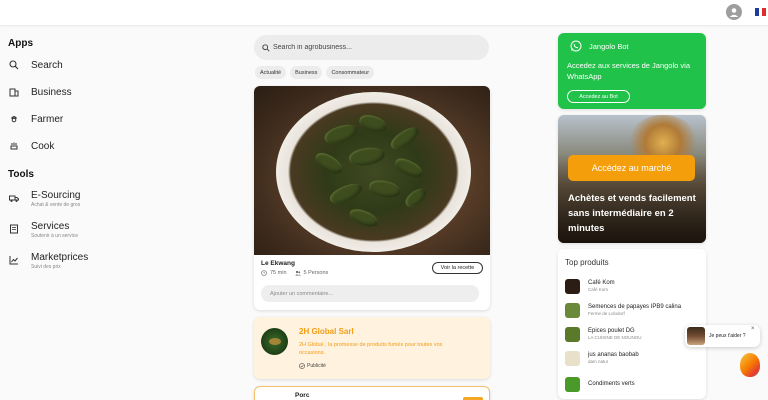 This screenshot has height=400, width=768. Describe the element at coordinates (634, 286) in the screenshot. I see `product-item: Café Kom Café Kom` at that location.